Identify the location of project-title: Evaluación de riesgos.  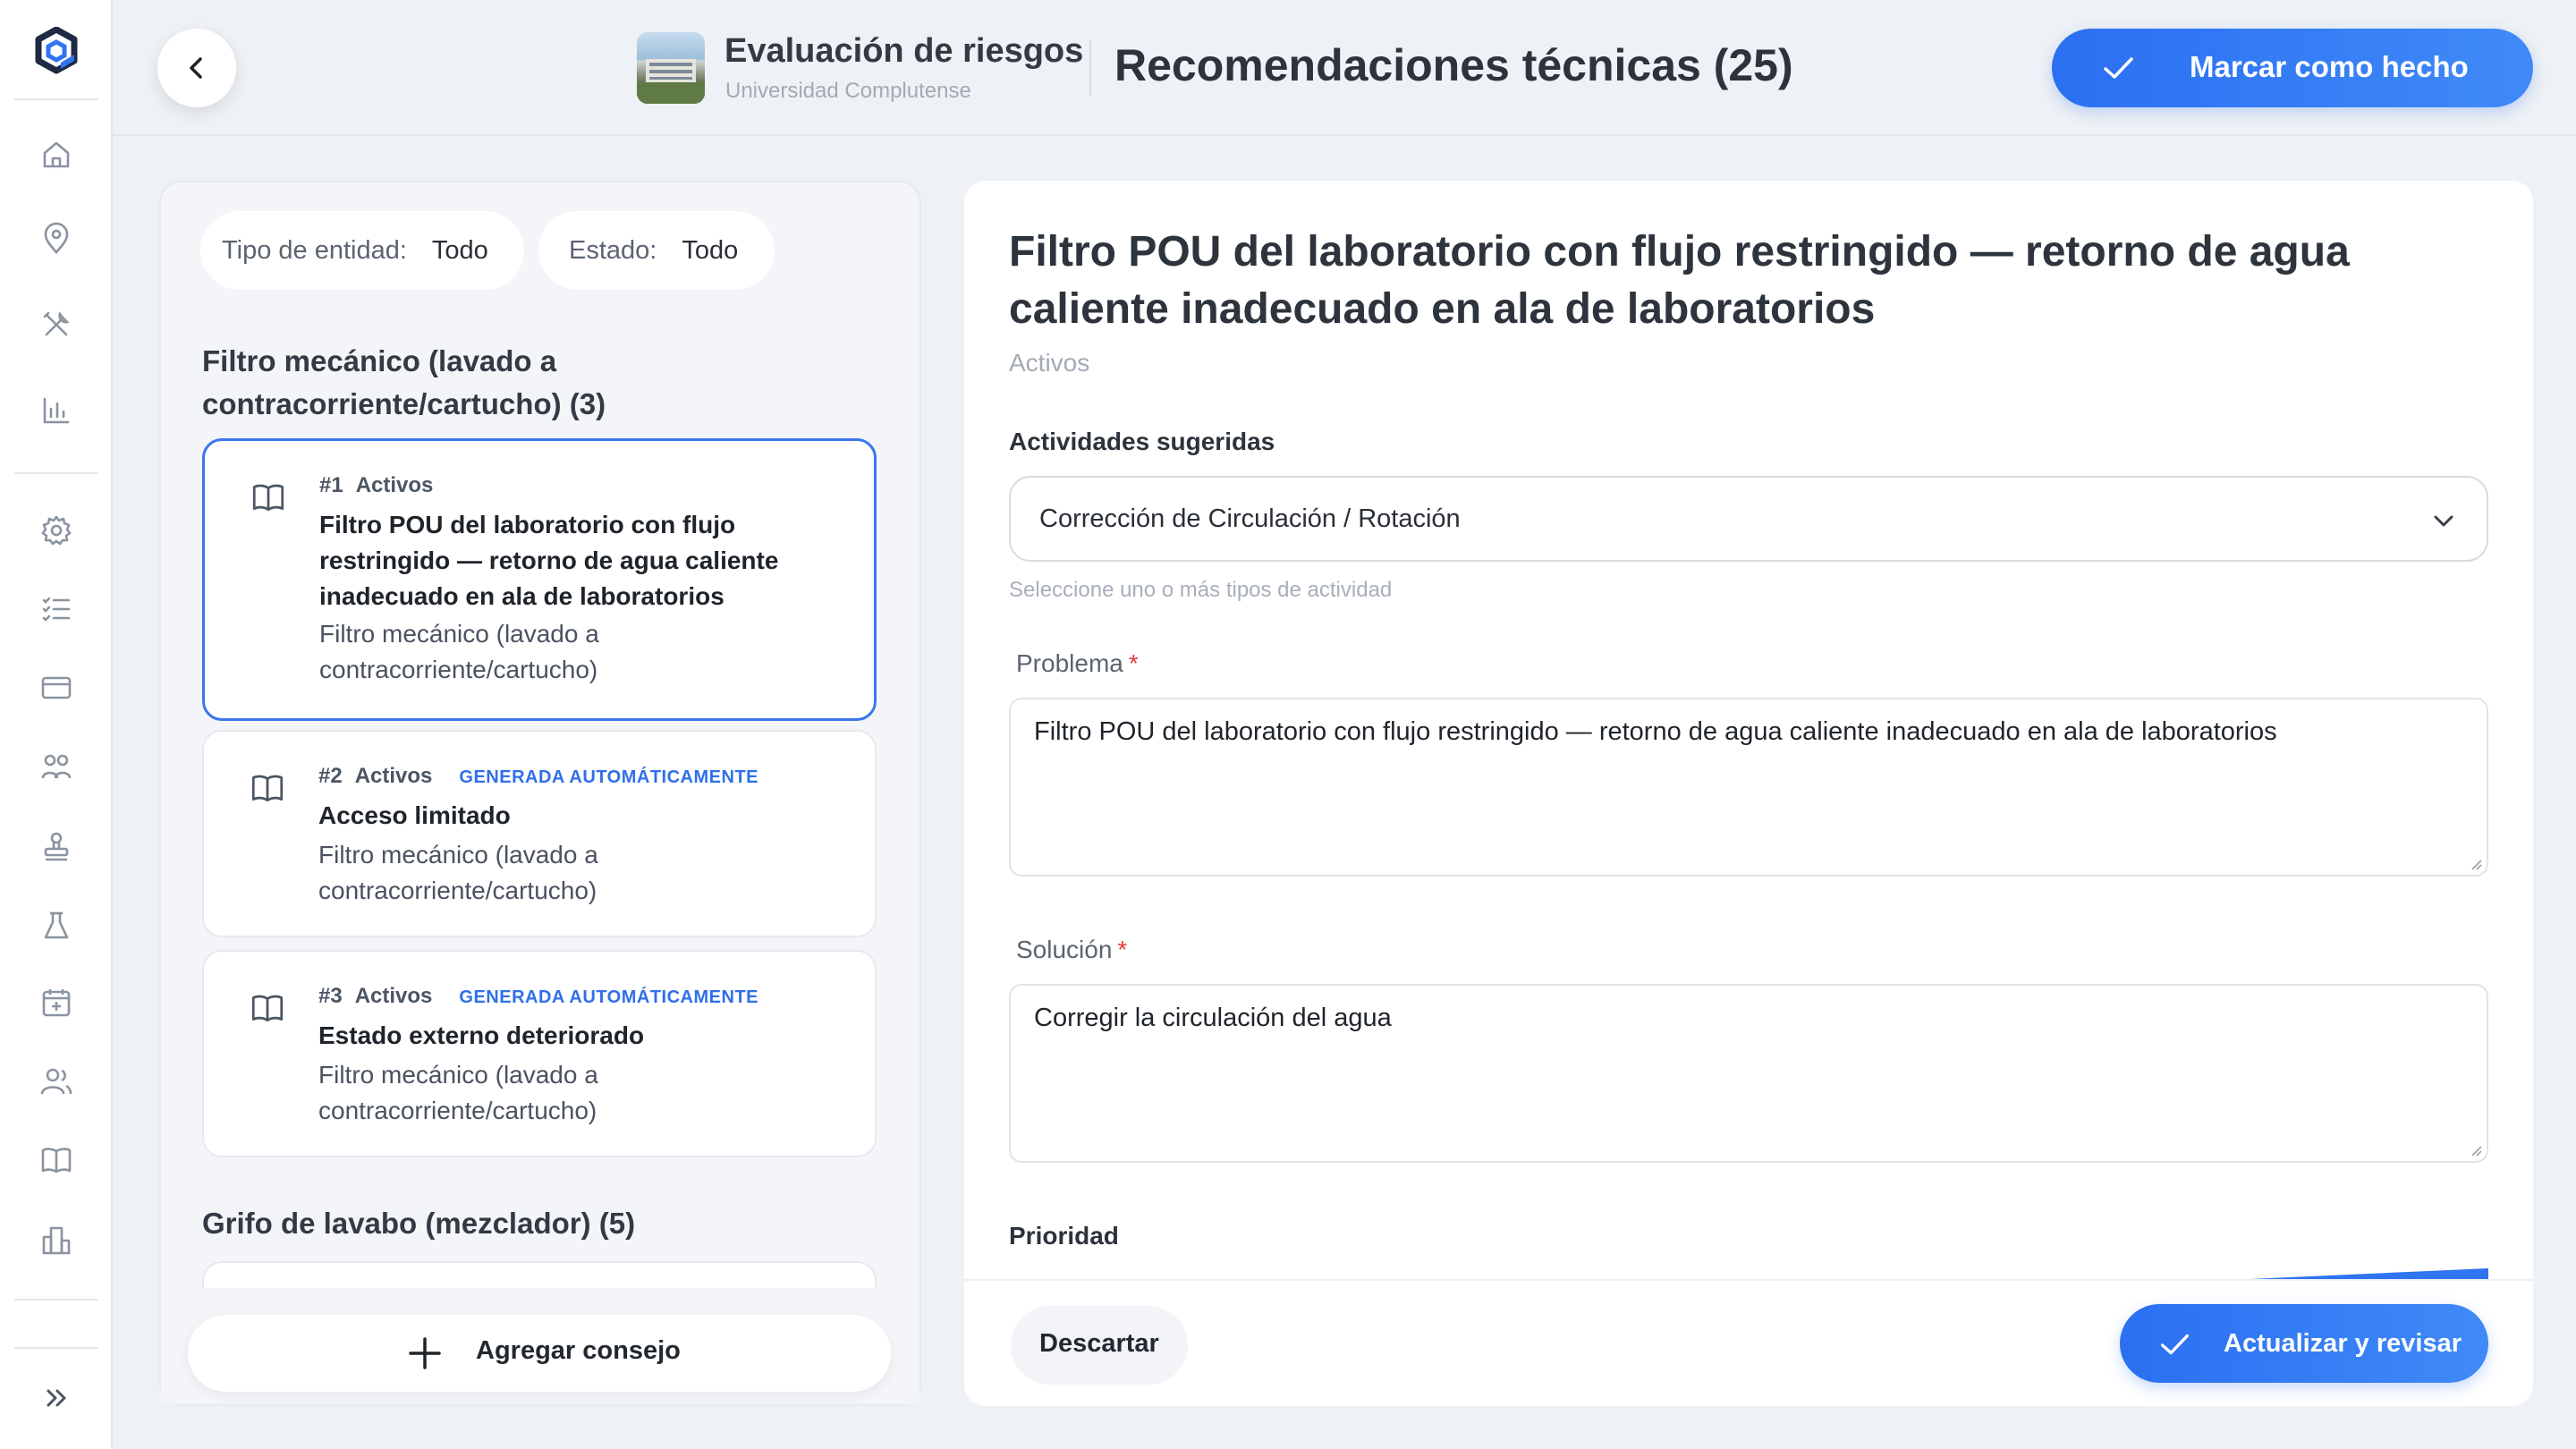
(904, 51).